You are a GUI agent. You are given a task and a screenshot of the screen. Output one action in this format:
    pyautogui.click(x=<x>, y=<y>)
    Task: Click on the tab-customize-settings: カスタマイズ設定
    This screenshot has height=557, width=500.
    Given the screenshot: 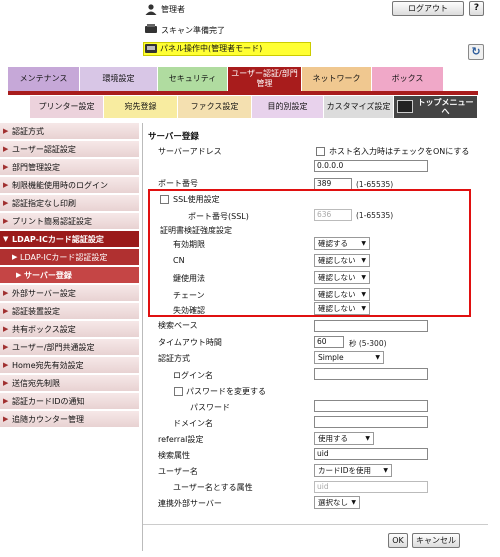 What is the action you would take?
    pyautogui.click(x=359, y=107)
    